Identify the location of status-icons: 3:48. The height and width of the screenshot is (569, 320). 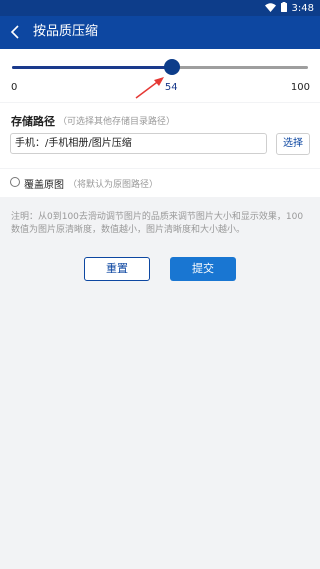
(289, 8).